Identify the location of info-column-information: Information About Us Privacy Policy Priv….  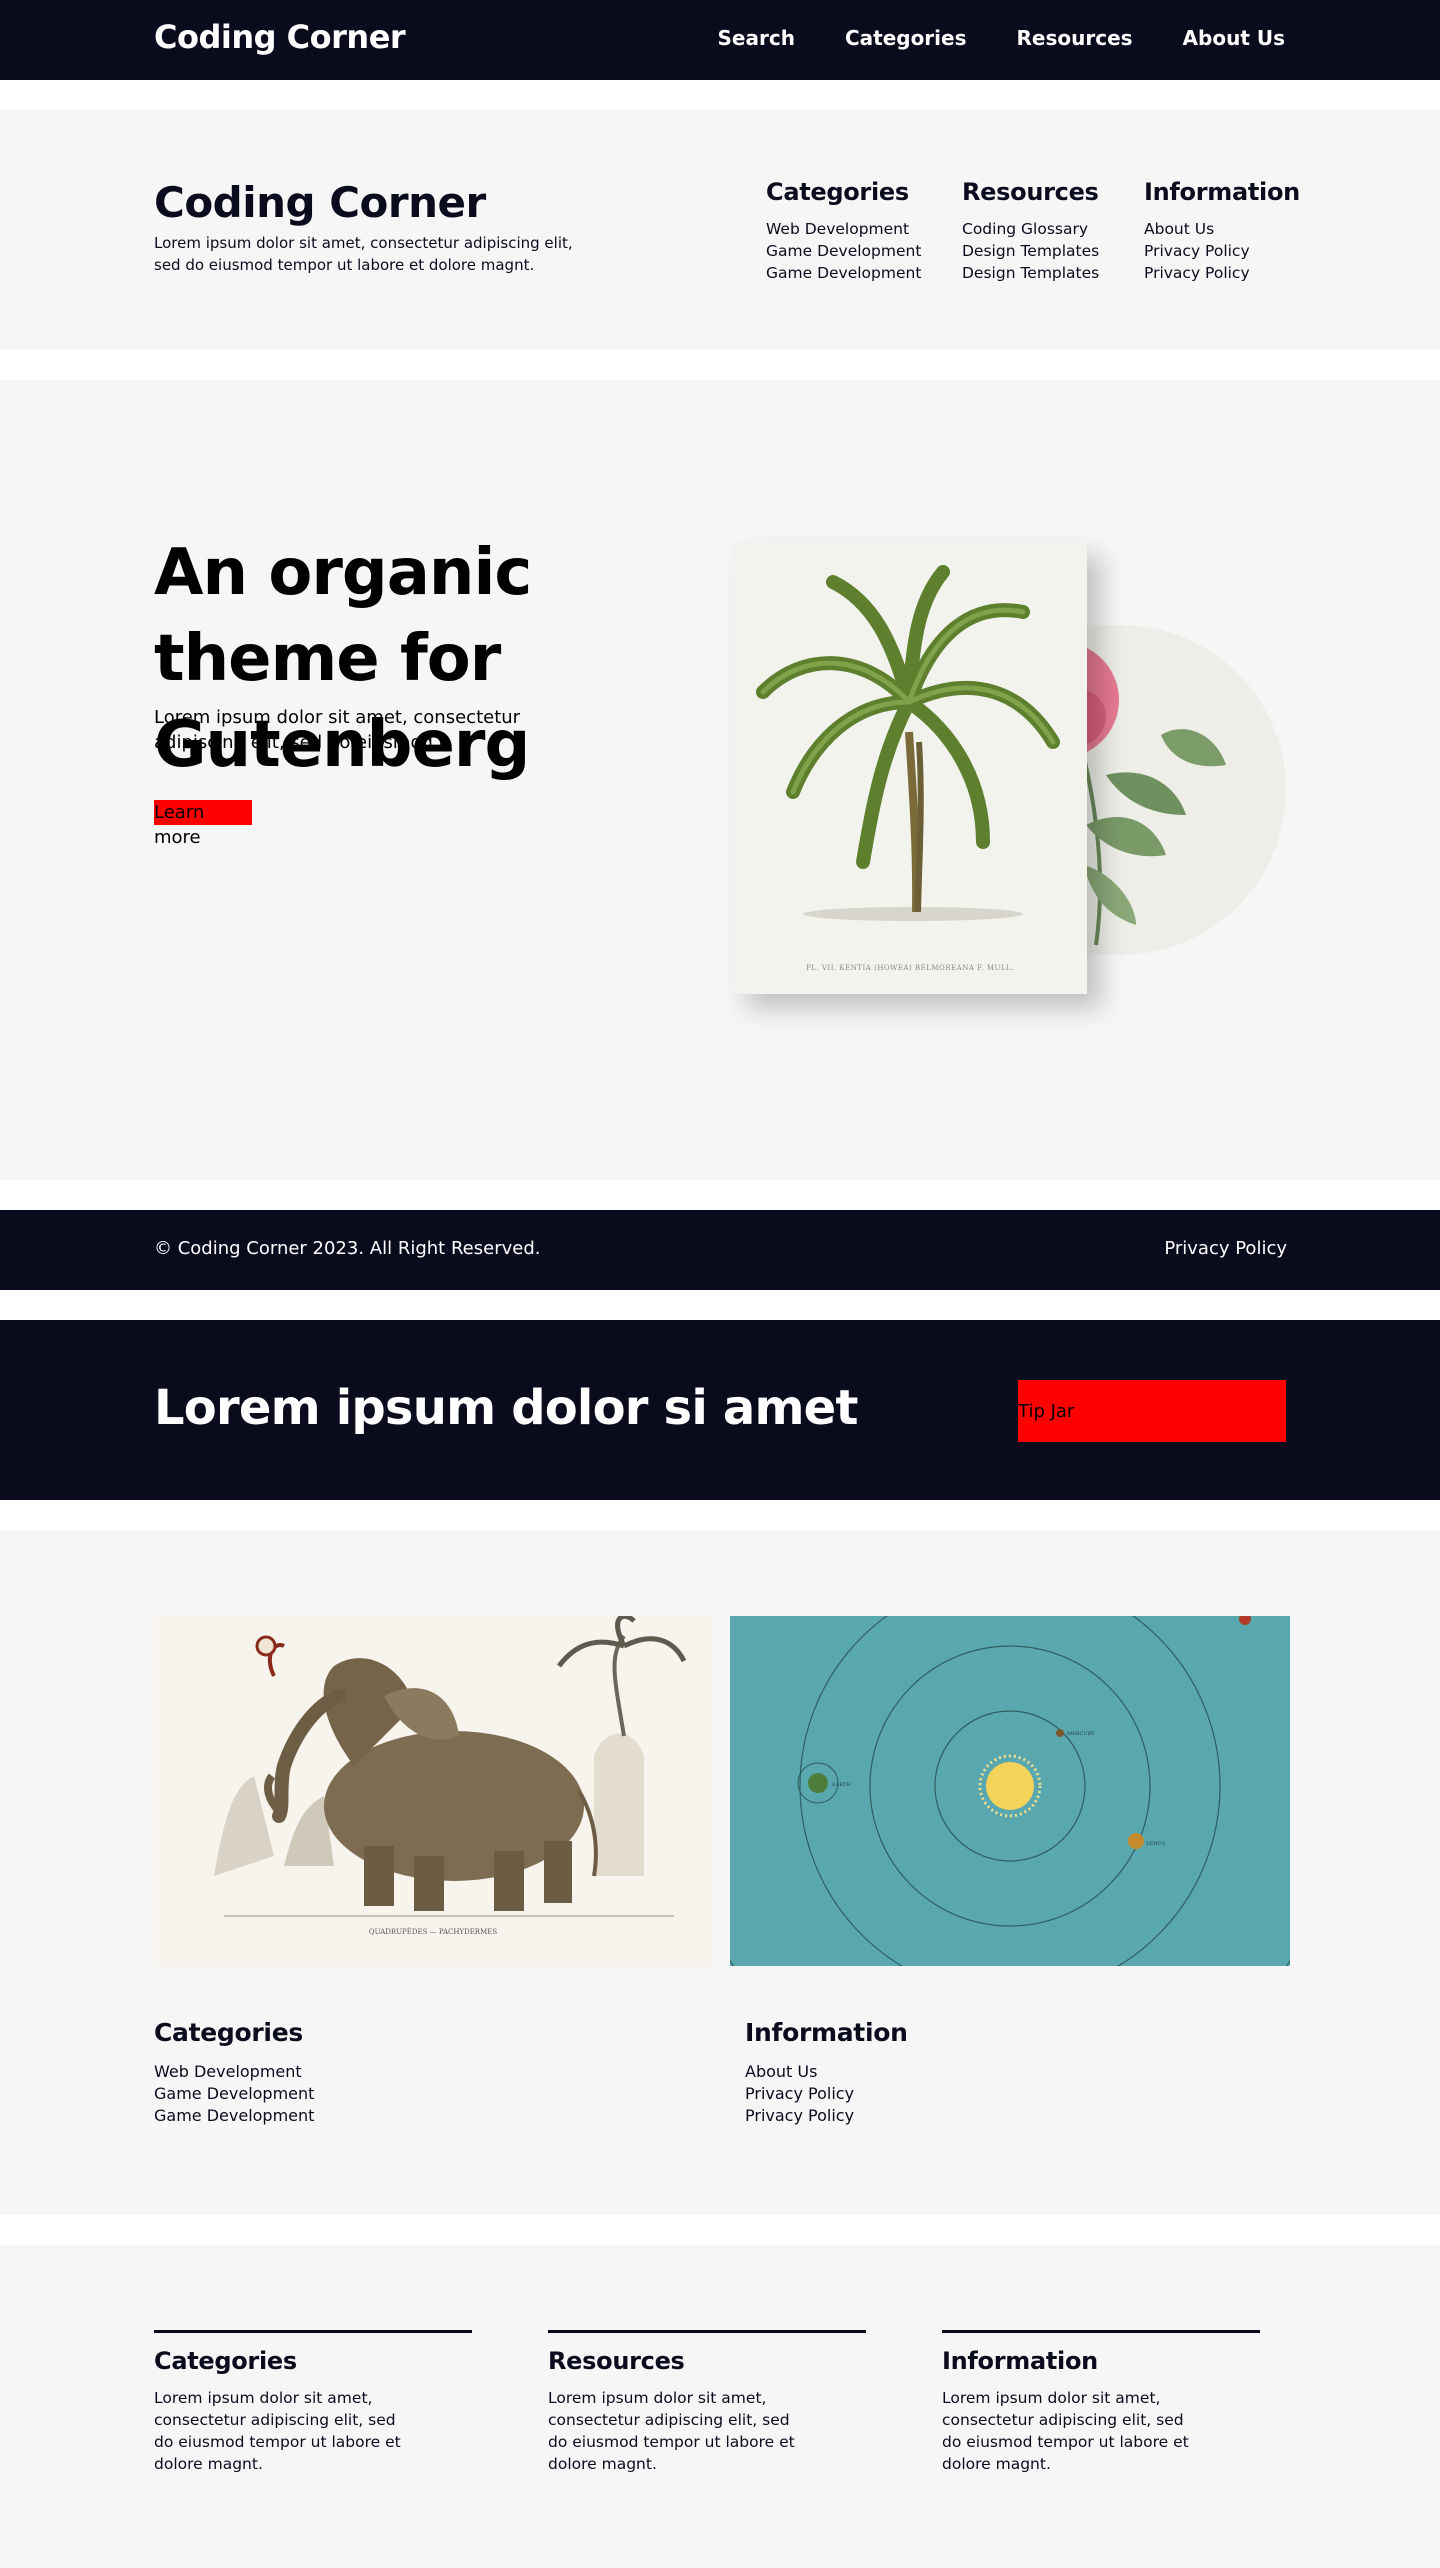
(1222, 231).